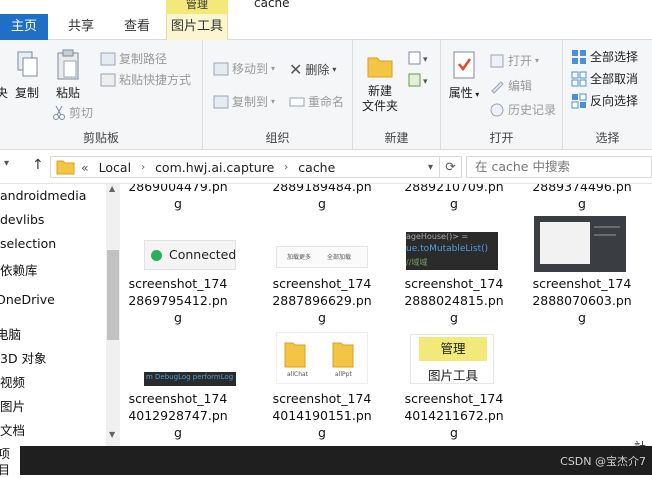  Describe the element at coordinates (12, 381) in the screenshot. I see `nav-item-videos: 视频` at that location.